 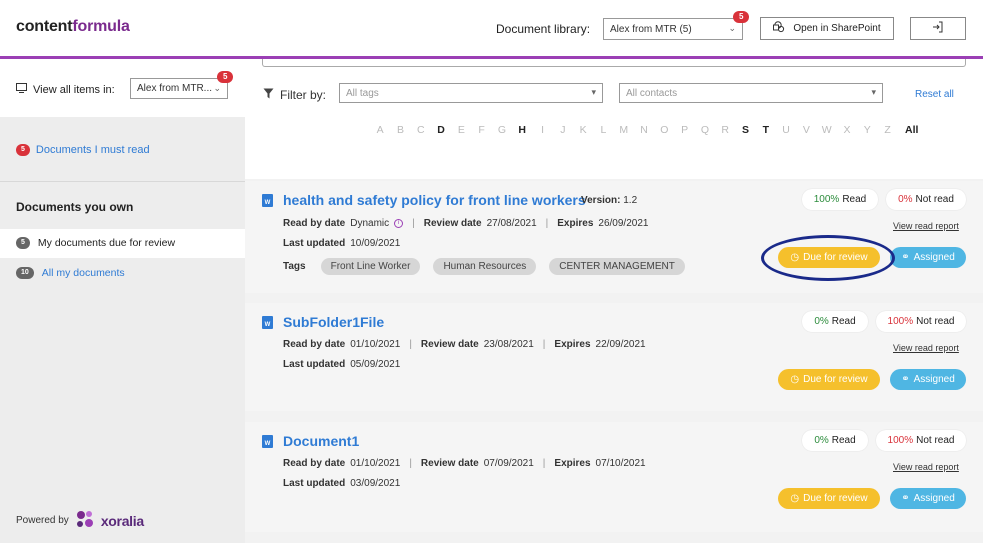 I want to click on expires-value: 26/09/2021, so click(x=623, y=223).